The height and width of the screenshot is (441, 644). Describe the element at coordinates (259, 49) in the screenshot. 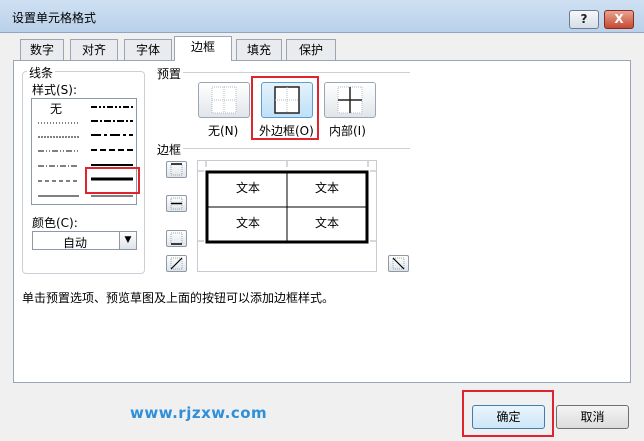

I see `tab-fill: 填充` at that location.